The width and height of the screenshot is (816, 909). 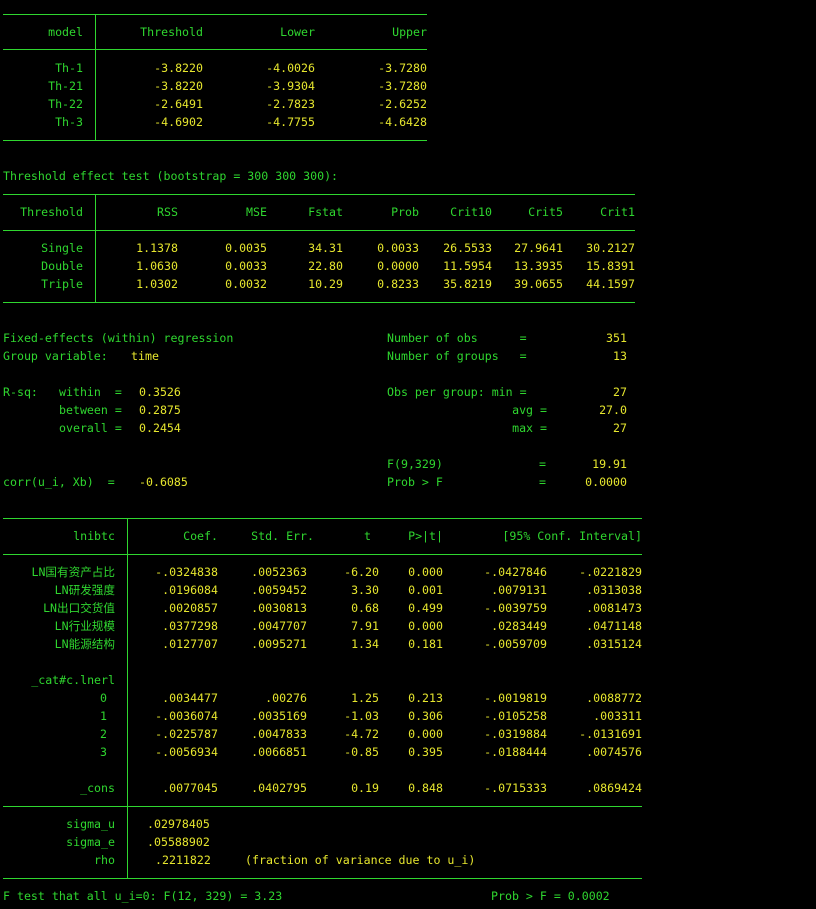 What do you see at coordinates (20, 392) in the screenshot?
I see `rsq-label: R-sq:` at bounding box center [20, 392].